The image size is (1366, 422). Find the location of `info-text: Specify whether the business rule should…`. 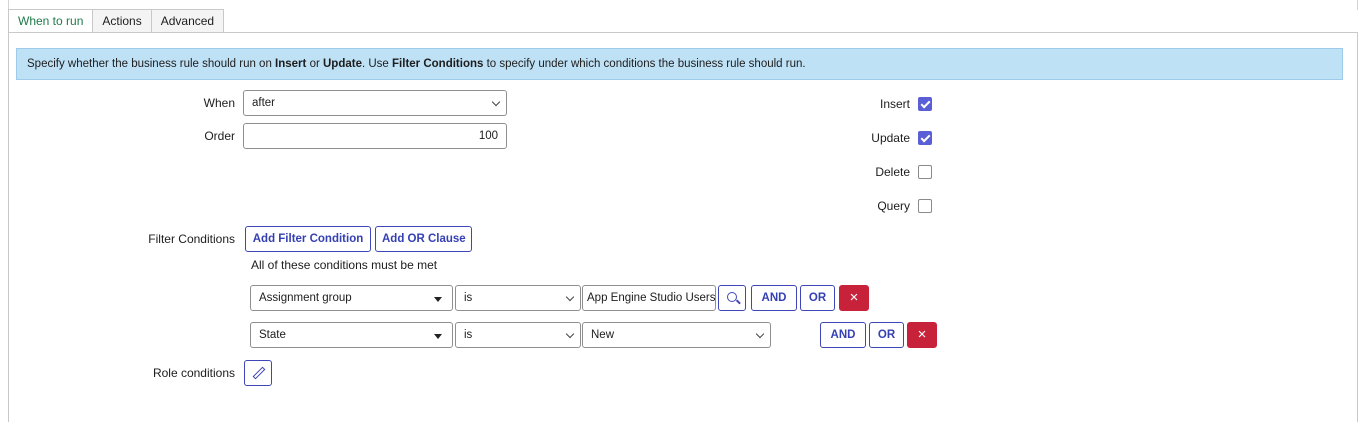

info-text: Specify whether the business rule should… is located at coordinates (151, 64).